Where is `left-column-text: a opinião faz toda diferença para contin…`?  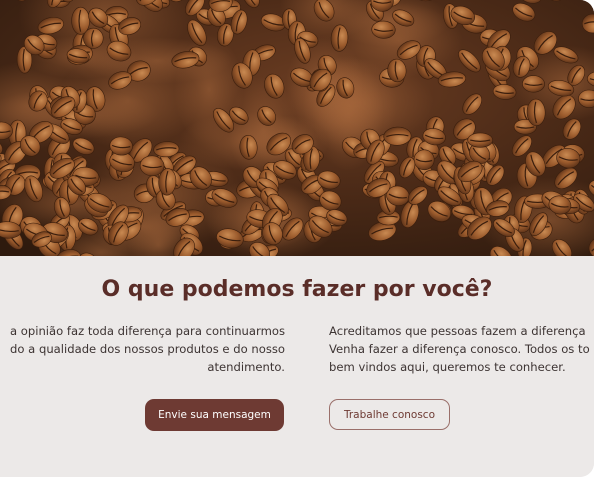
left-column-text: a opinião faz toda diferença para contin… is located at coordinates (142, 349).